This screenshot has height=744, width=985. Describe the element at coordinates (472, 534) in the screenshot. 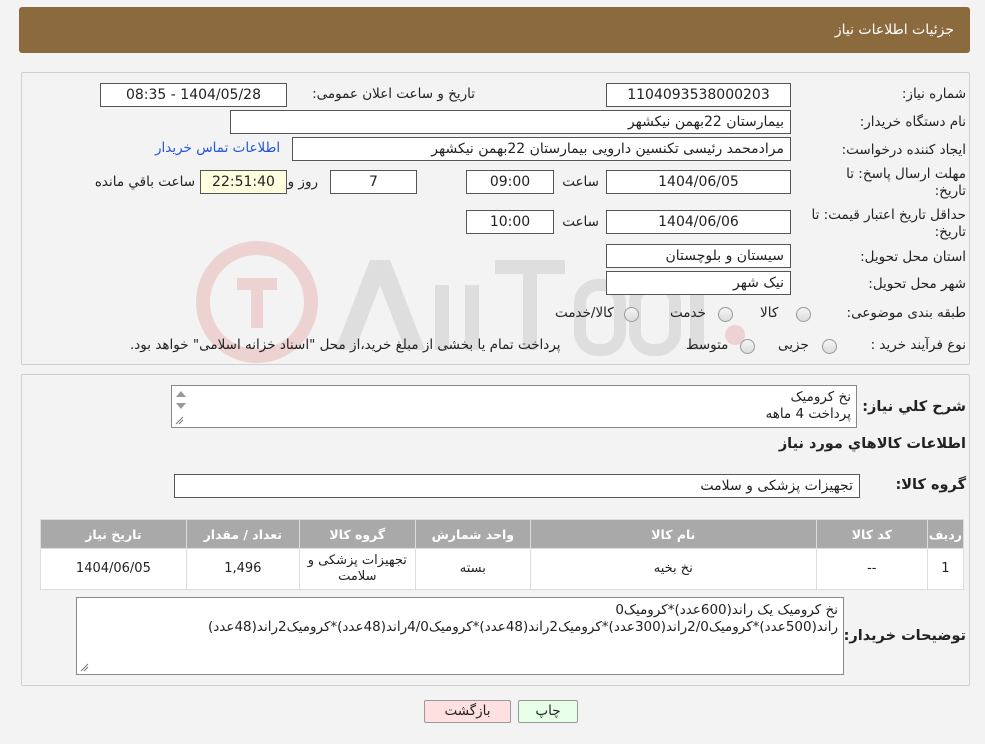

I see `col-header-unit: واحد شمارش` at that location.